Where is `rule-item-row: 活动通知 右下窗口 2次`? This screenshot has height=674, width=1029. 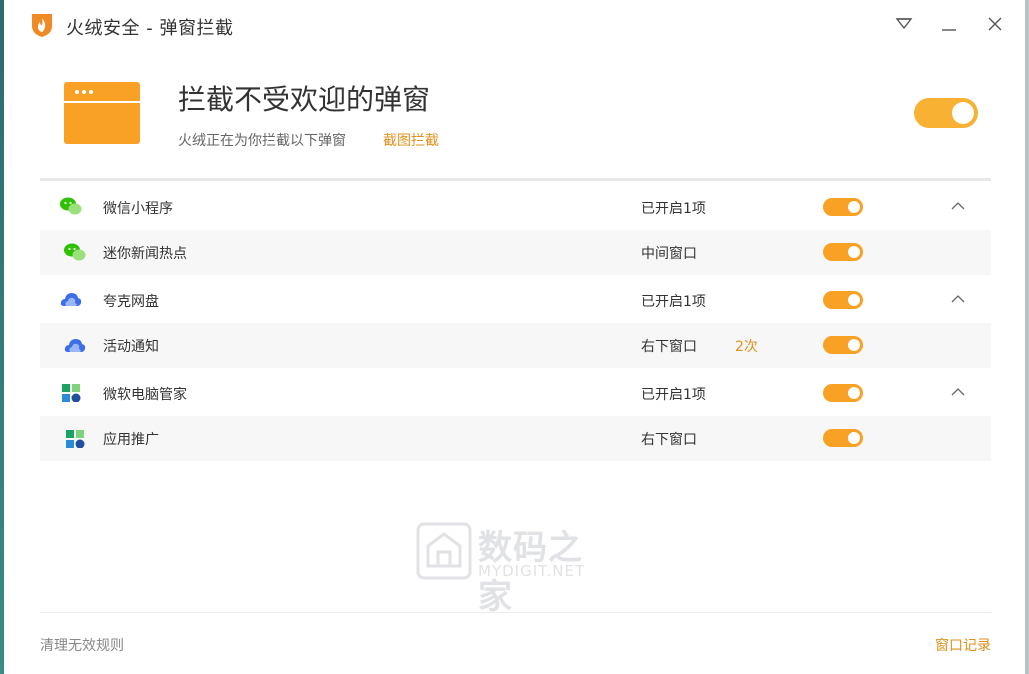
rule-item-row: 活动通知 右下窗口 2次 is located at coordinates (515, 345).